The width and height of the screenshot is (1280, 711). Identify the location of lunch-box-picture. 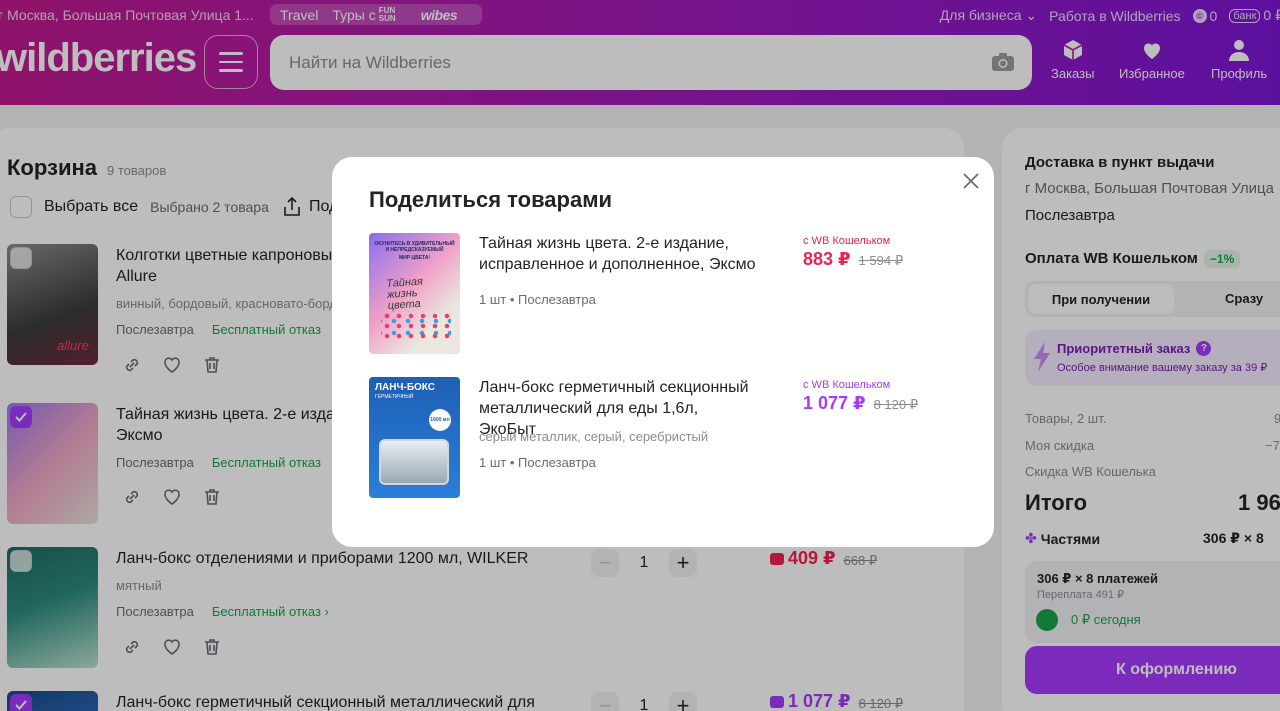
(414, 462).